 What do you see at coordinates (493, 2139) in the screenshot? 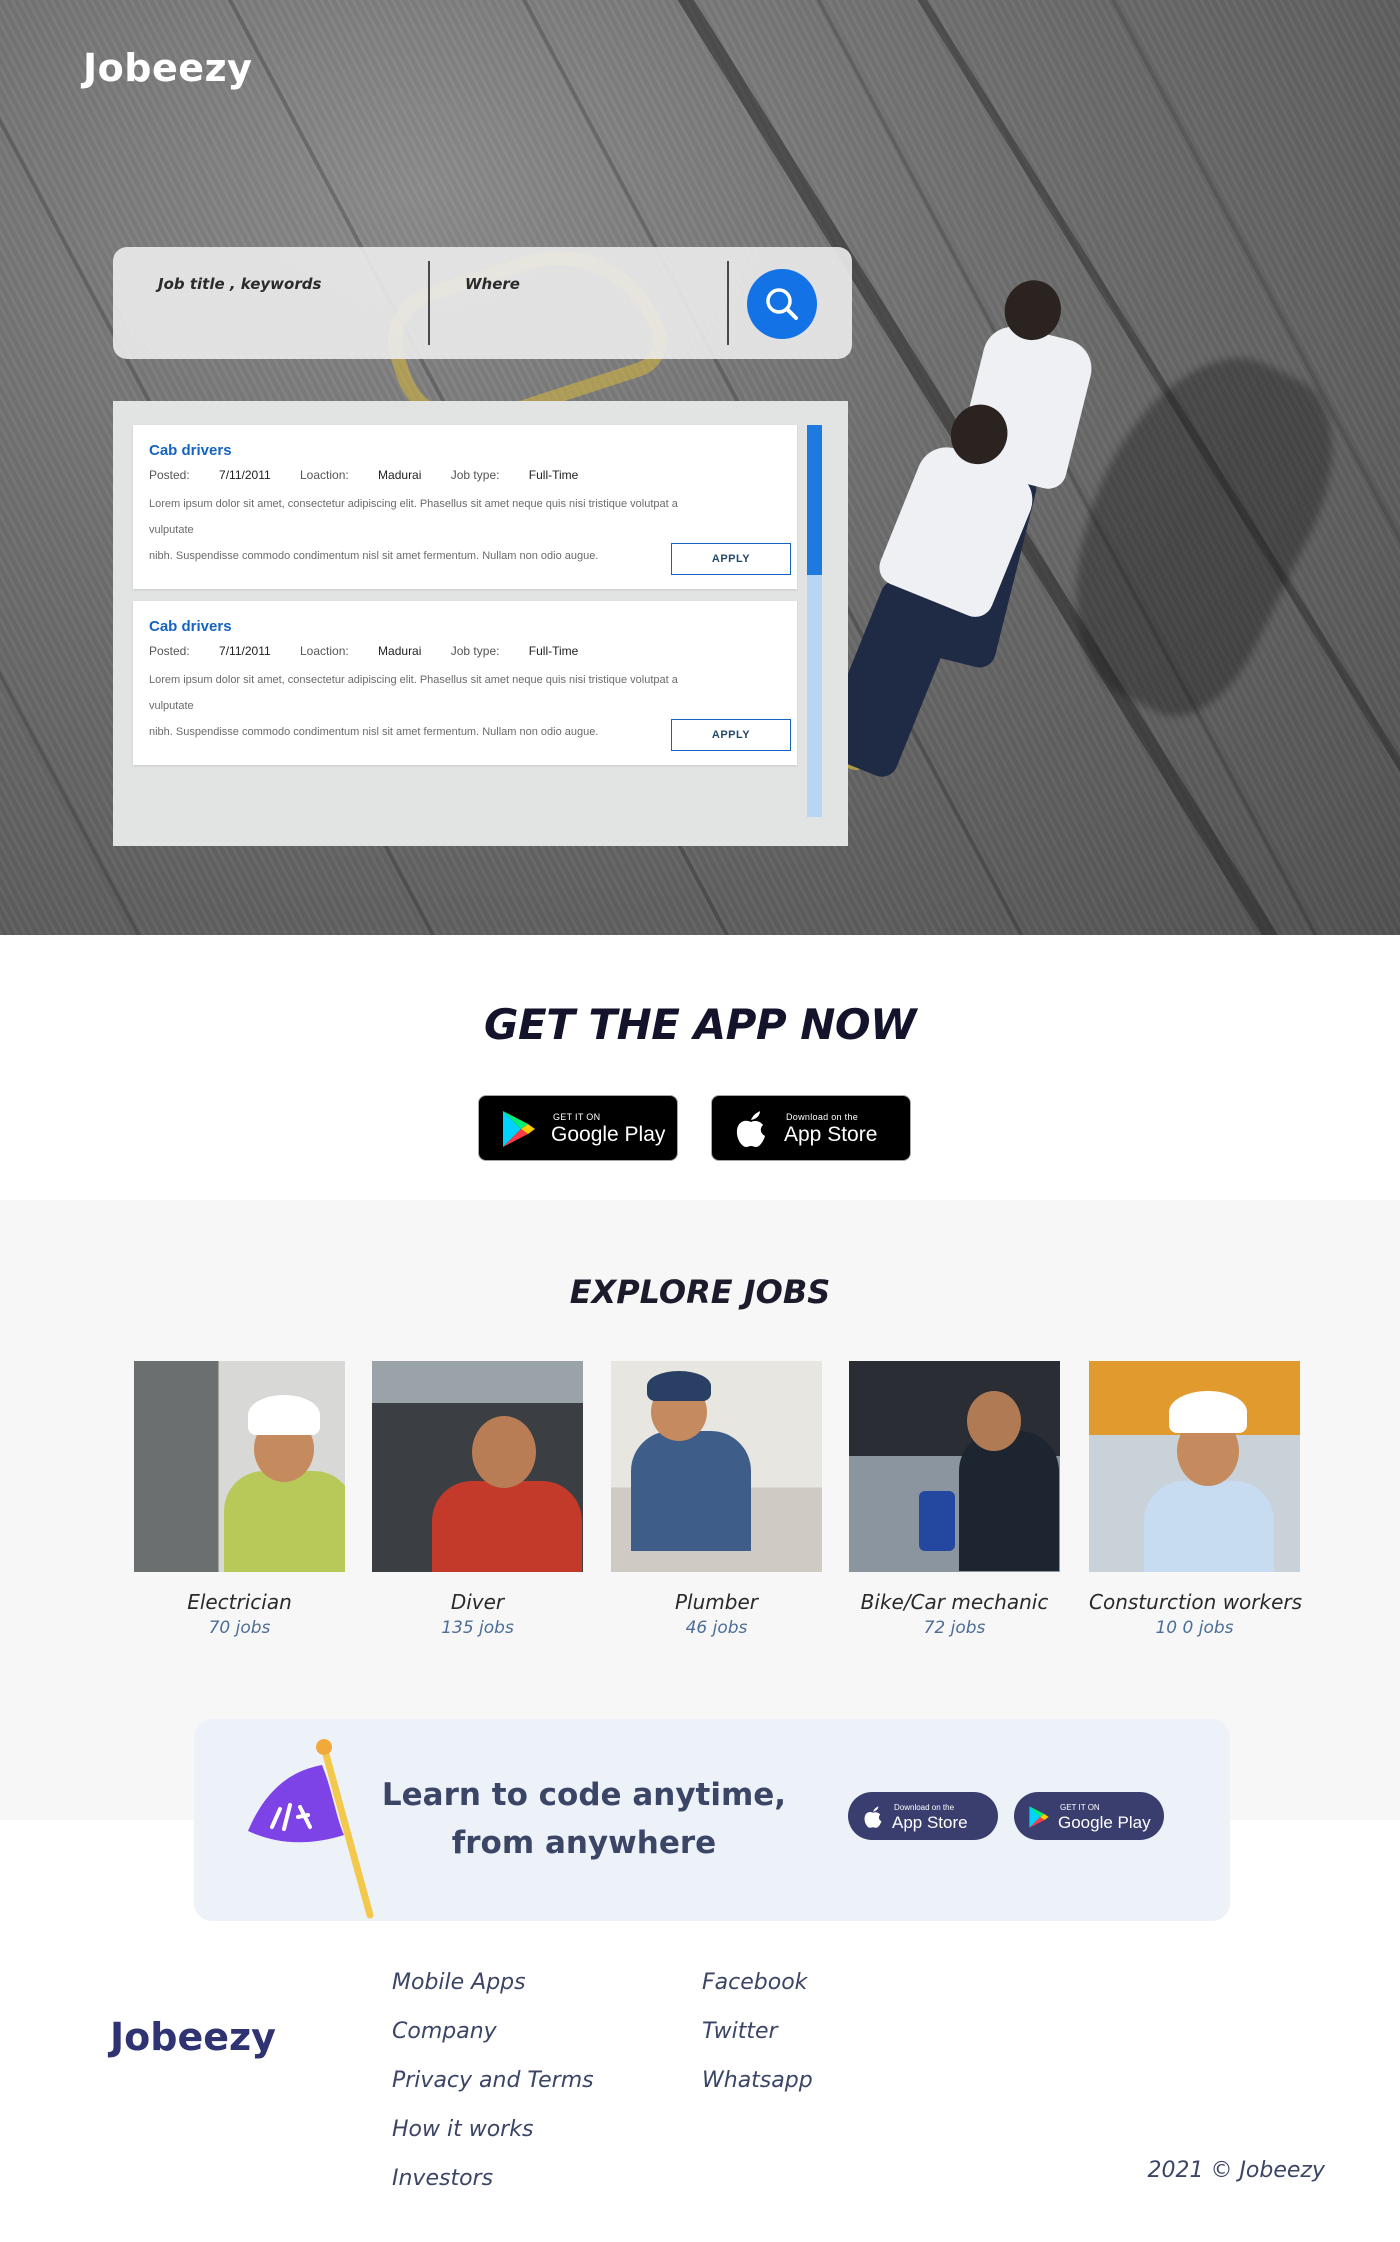
I see `footer-link-how-it-works: How it works` at bounding box center [493, 2139].